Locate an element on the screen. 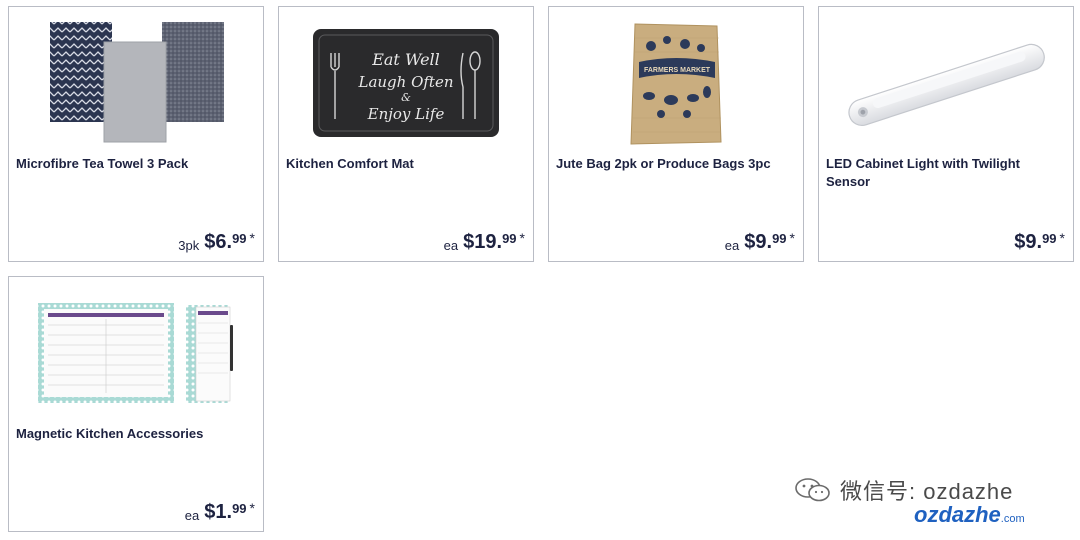  brand-name: ozdazhe is located at coordinates (957, 514).